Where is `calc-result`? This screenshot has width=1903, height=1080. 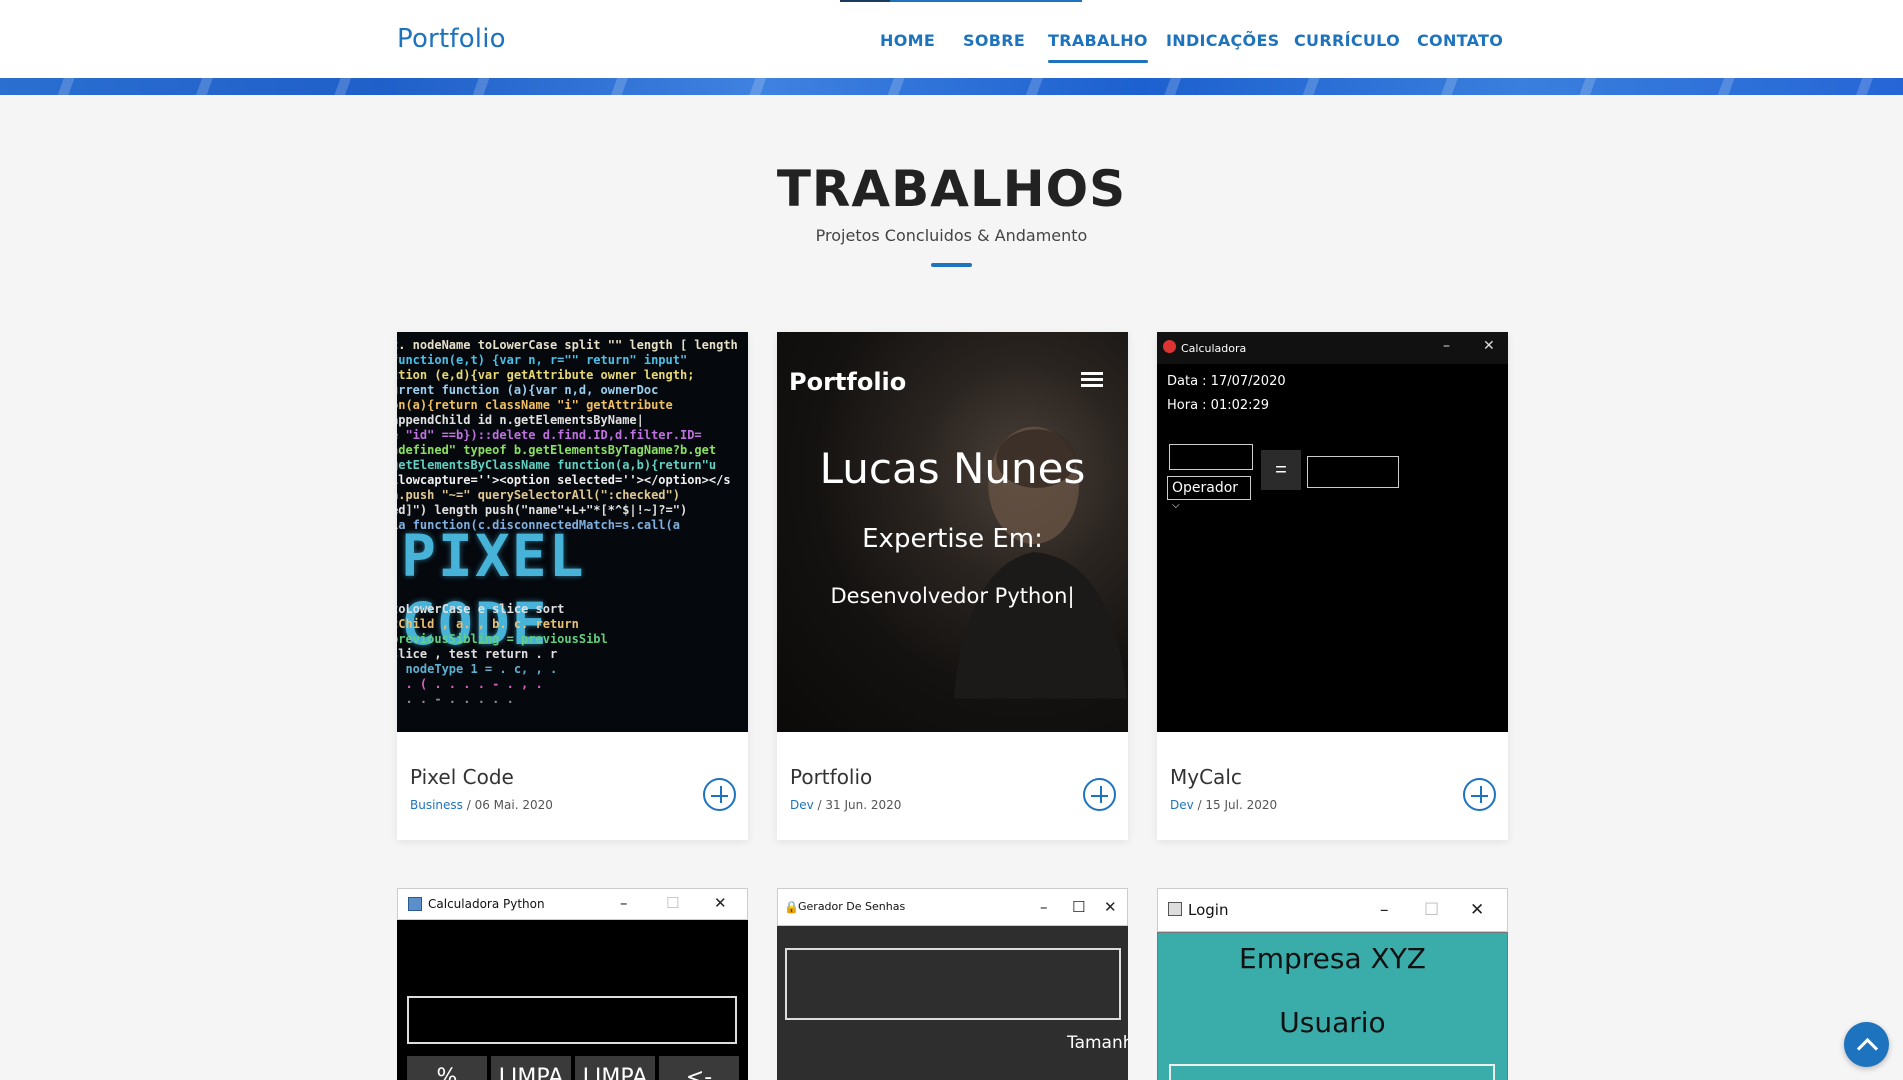
calc-result is located at coordinates (1353, 472).